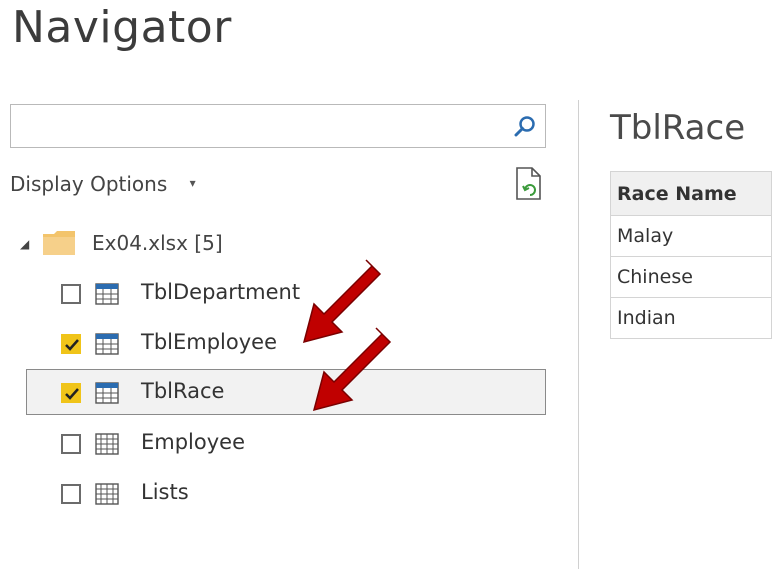  I want to click on display-options-dropdown: Display Options ▾, so click(103, 184).